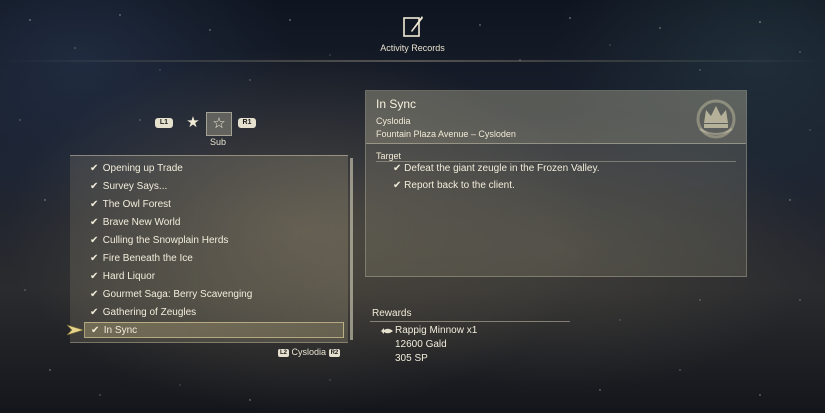 This screenshot has height=413, width=825. I want to click on region-filter-label: Cyslodia, so click(309, 352).